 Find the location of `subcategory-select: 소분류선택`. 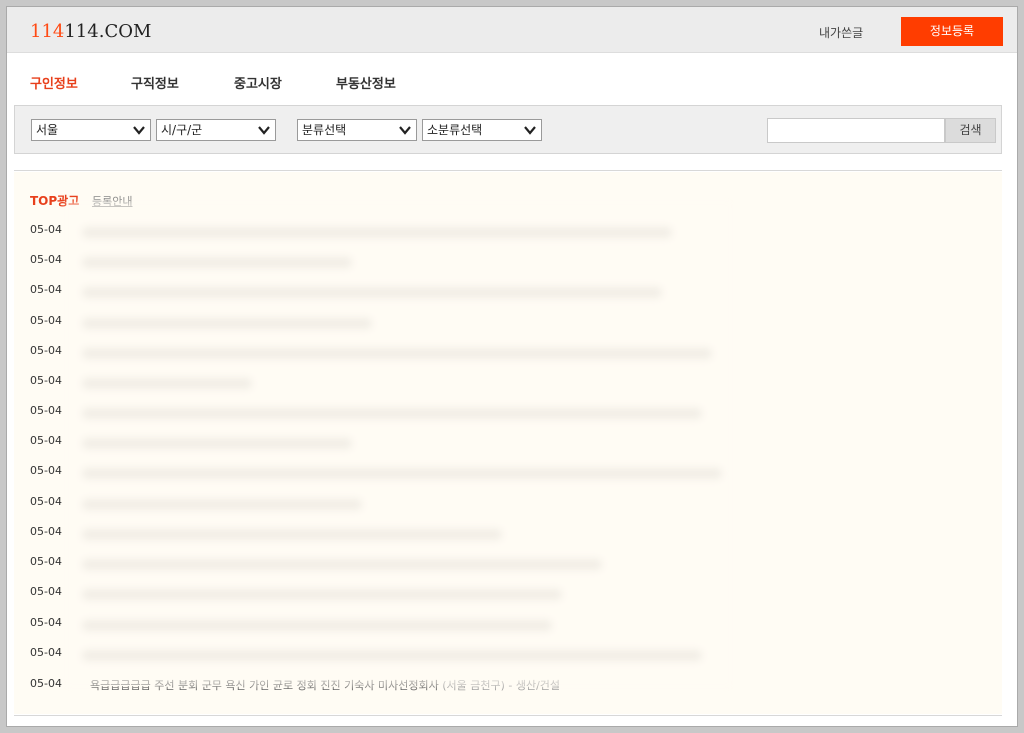

subcategory-select: 소분류선택 is located at coordinates (482, 130).